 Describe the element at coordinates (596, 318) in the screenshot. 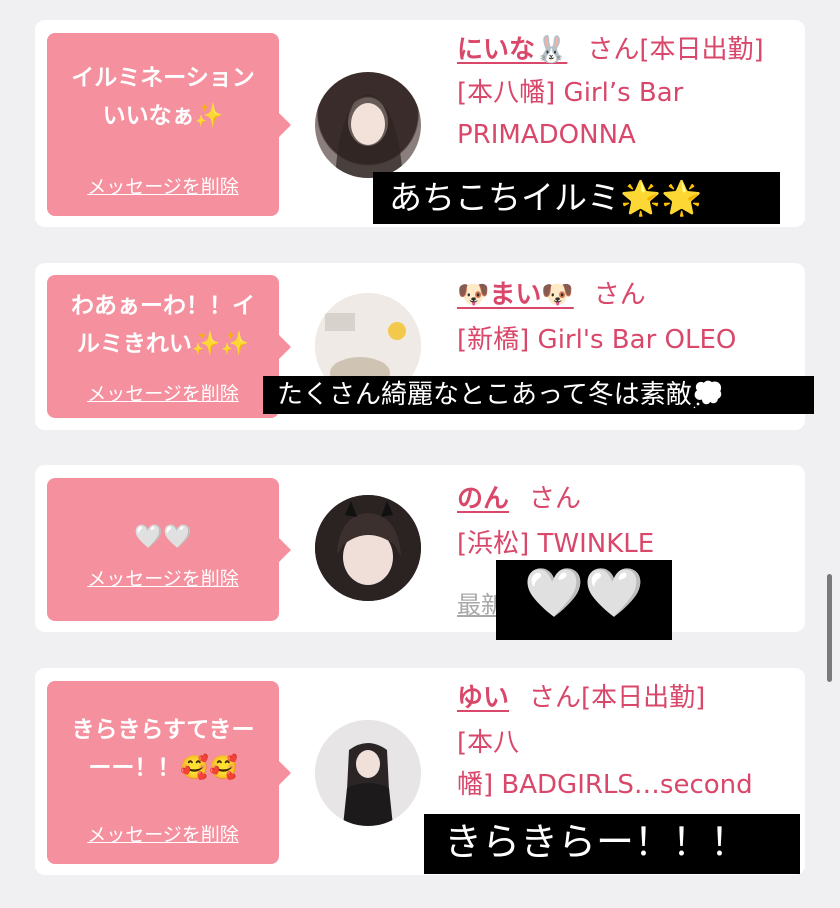

I see `cast-info: 🐶まい🐶 さん [新橋] Girl's Bar OLEO` at that location.